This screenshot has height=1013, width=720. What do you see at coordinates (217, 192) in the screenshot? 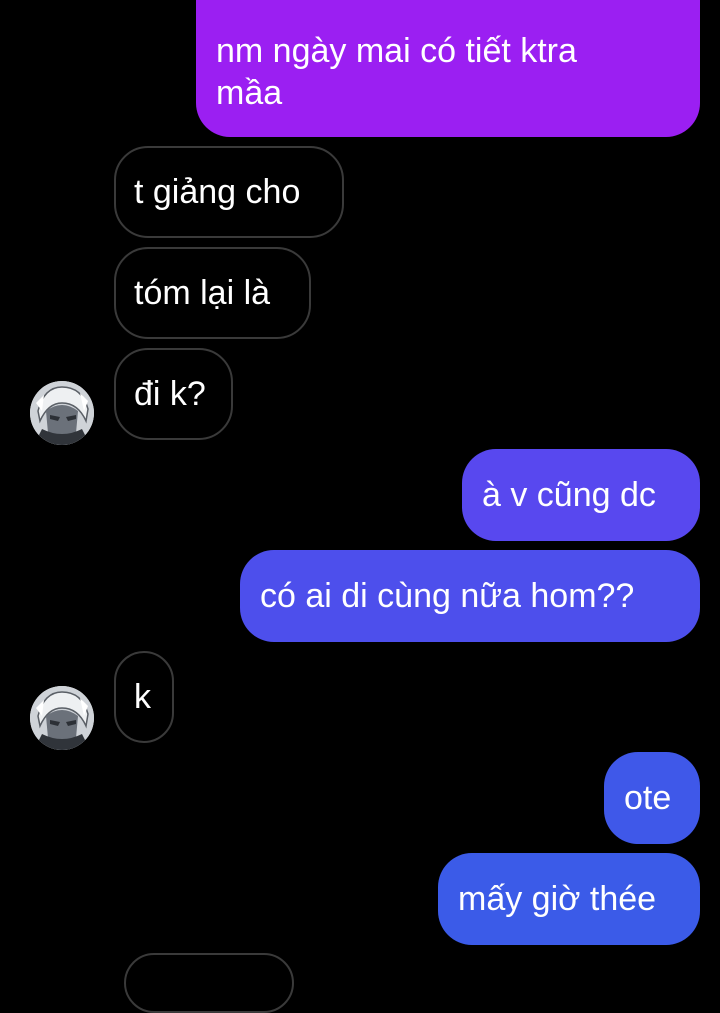
I see `message-text: t giảng cho` at bounding box center [217, 192].